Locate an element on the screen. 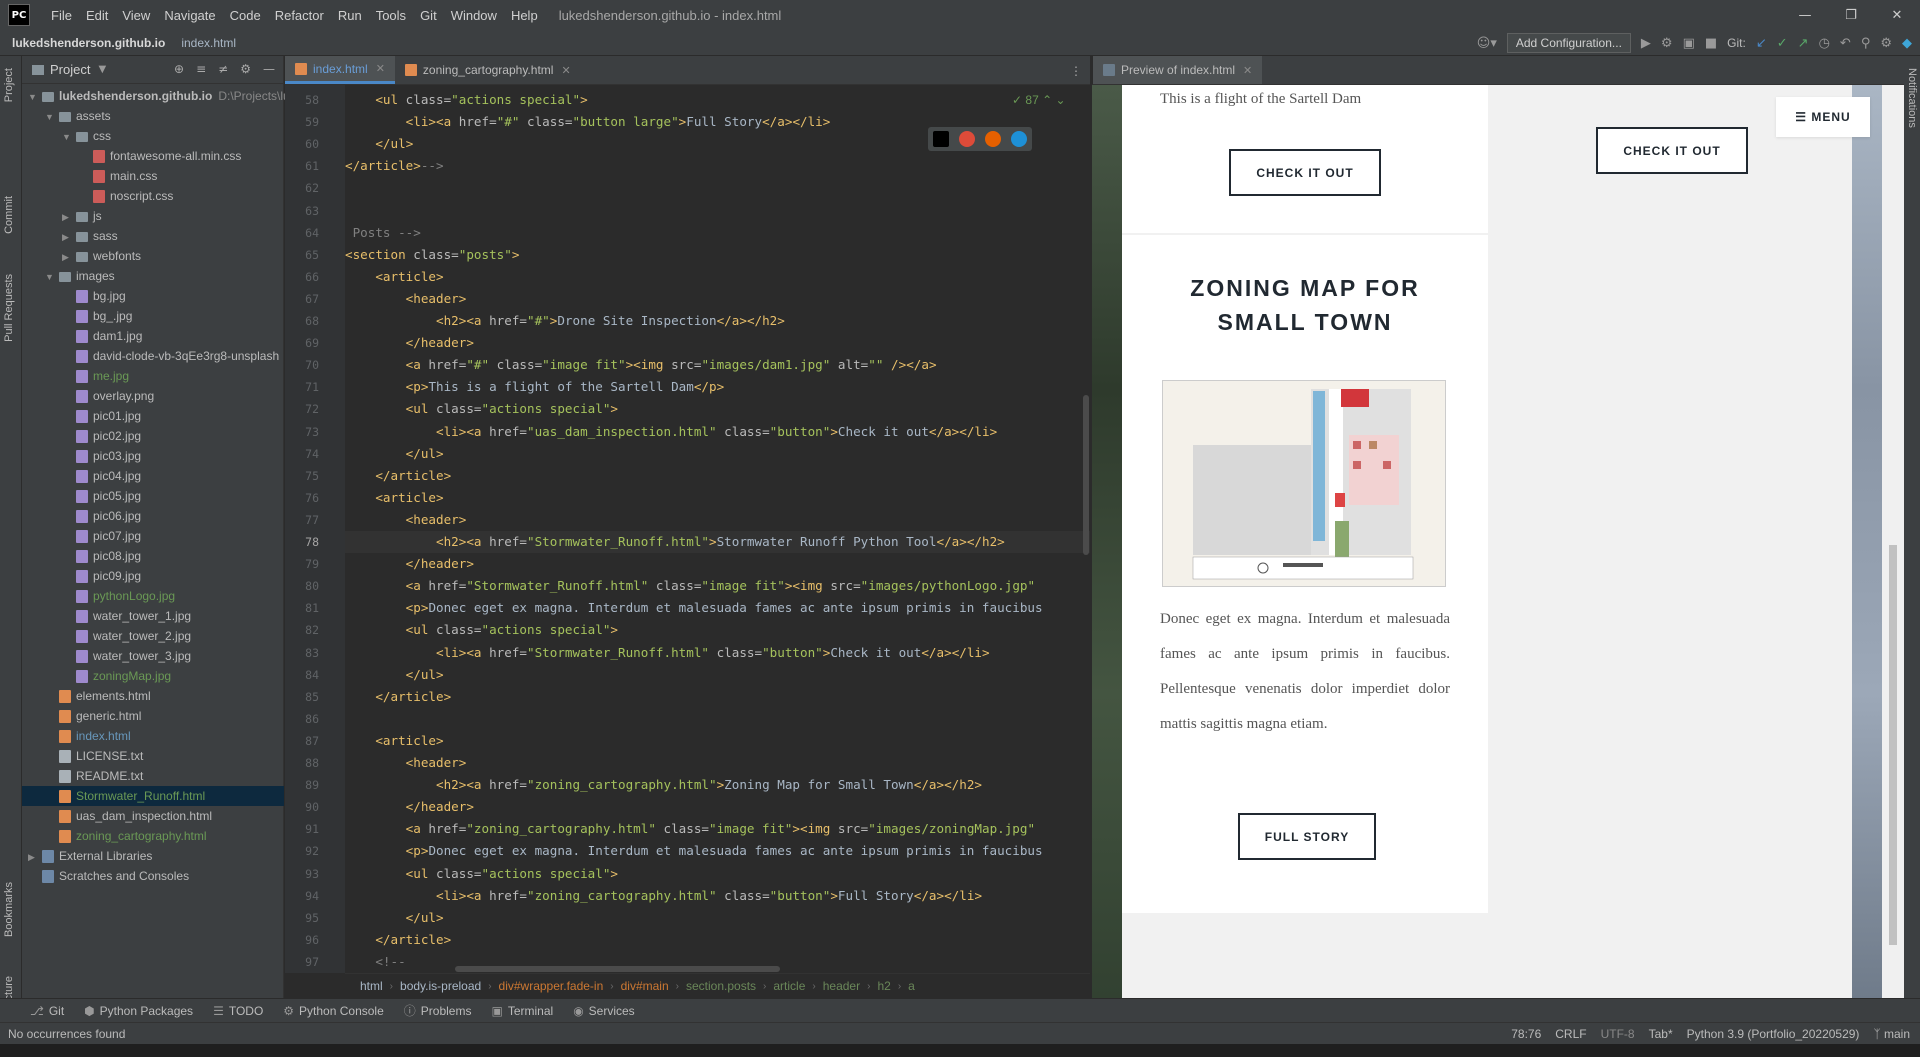  code-line: Posts --> is located at coordinates (383, 233).